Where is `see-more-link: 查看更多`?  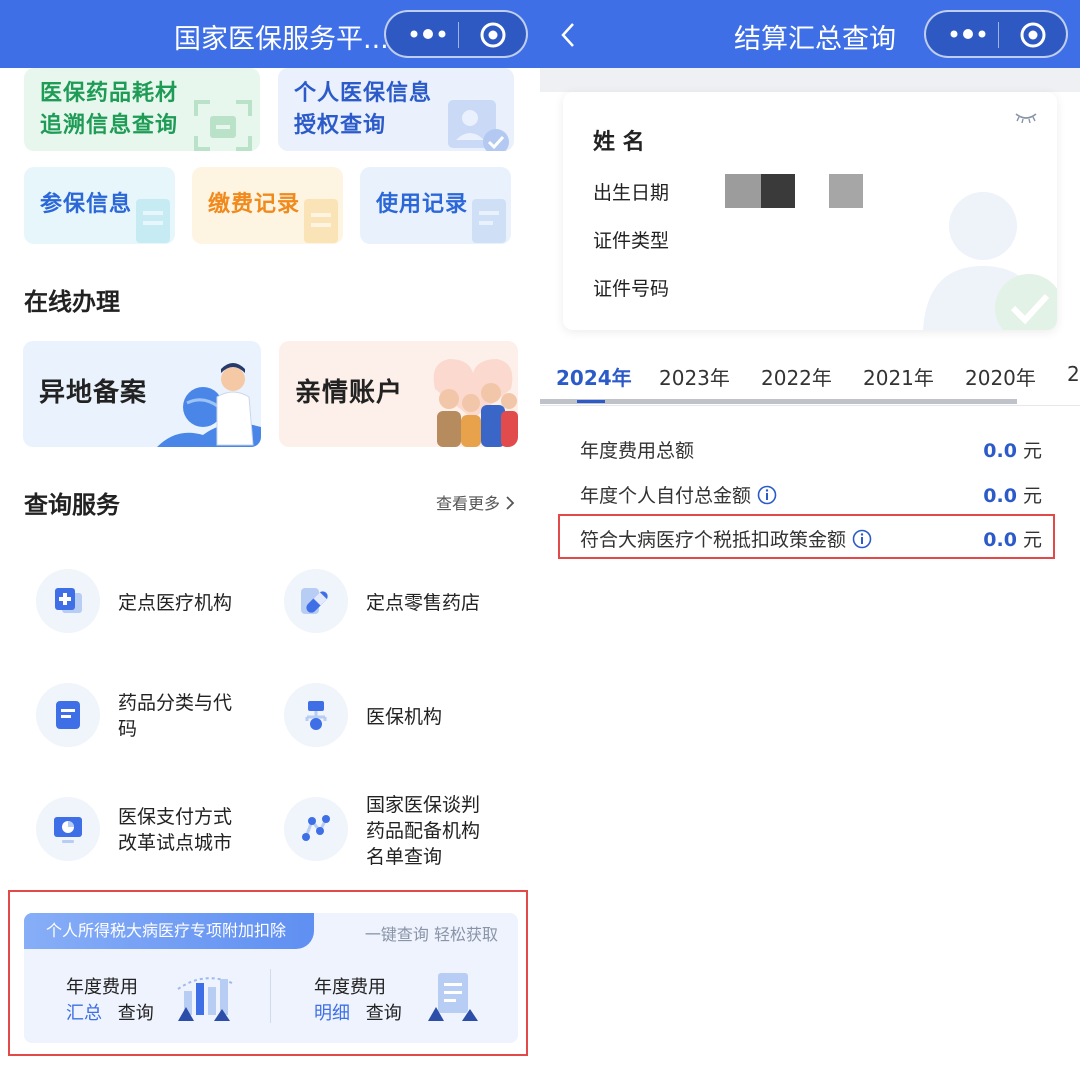
see-more-link: 查看更多 is located at coordinates (475, 502).